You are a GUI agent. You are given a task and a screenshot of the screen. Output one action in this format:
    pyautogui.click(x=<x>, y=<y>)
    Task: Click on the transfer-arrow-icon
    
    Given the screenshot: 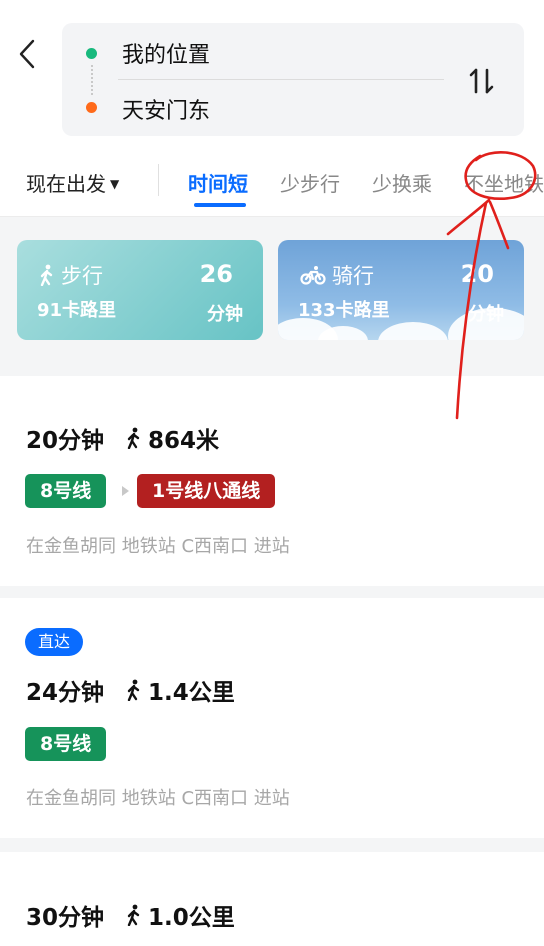 What is the action you would take?
    pyautogui.click(x=125, y=491)
    